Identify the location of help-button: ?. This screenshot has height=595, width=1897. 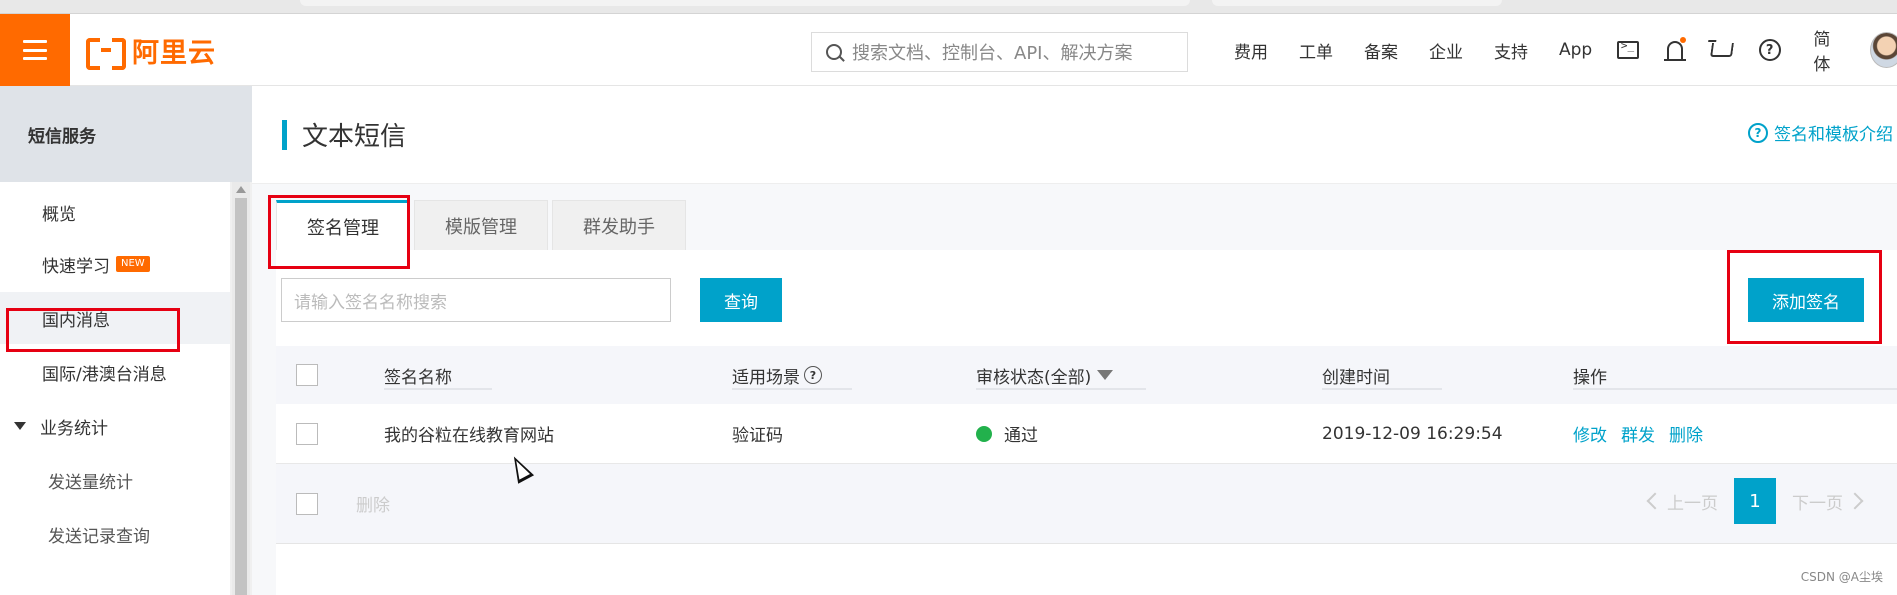
(1769, 50).